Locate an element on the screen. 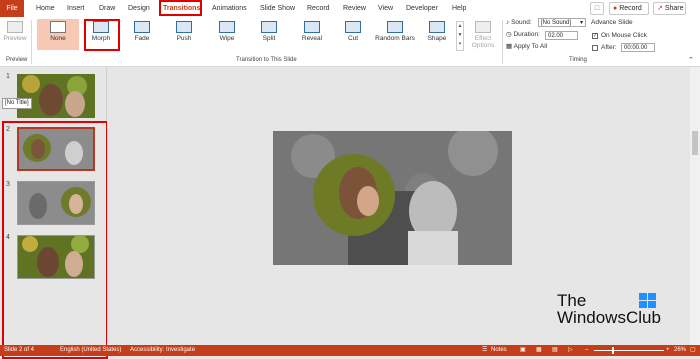 The height and width of the screenshot is (359, 700). reveal-icon is located at coordinates (312, 27).